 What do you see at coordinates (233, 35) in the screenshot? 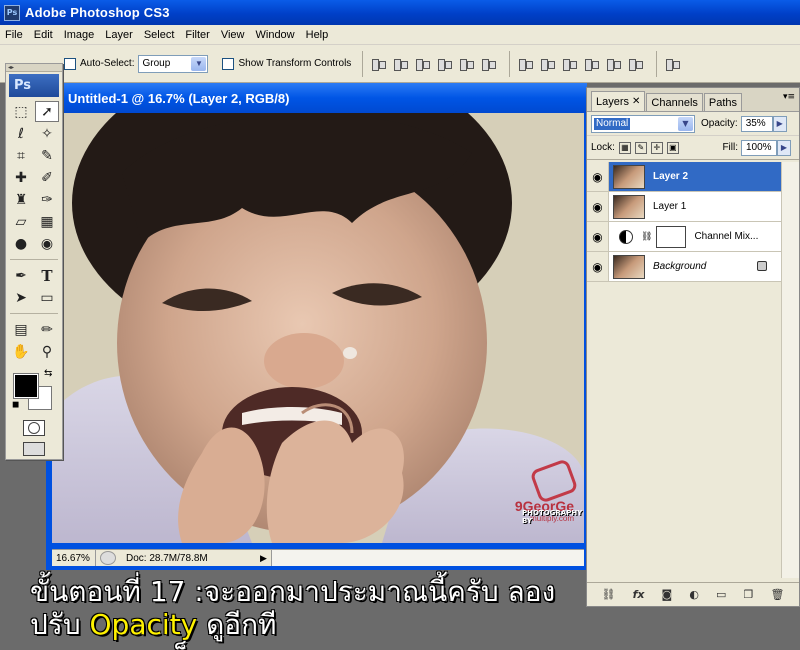
I see `menu-view: View` at bounding box center [233, 35].